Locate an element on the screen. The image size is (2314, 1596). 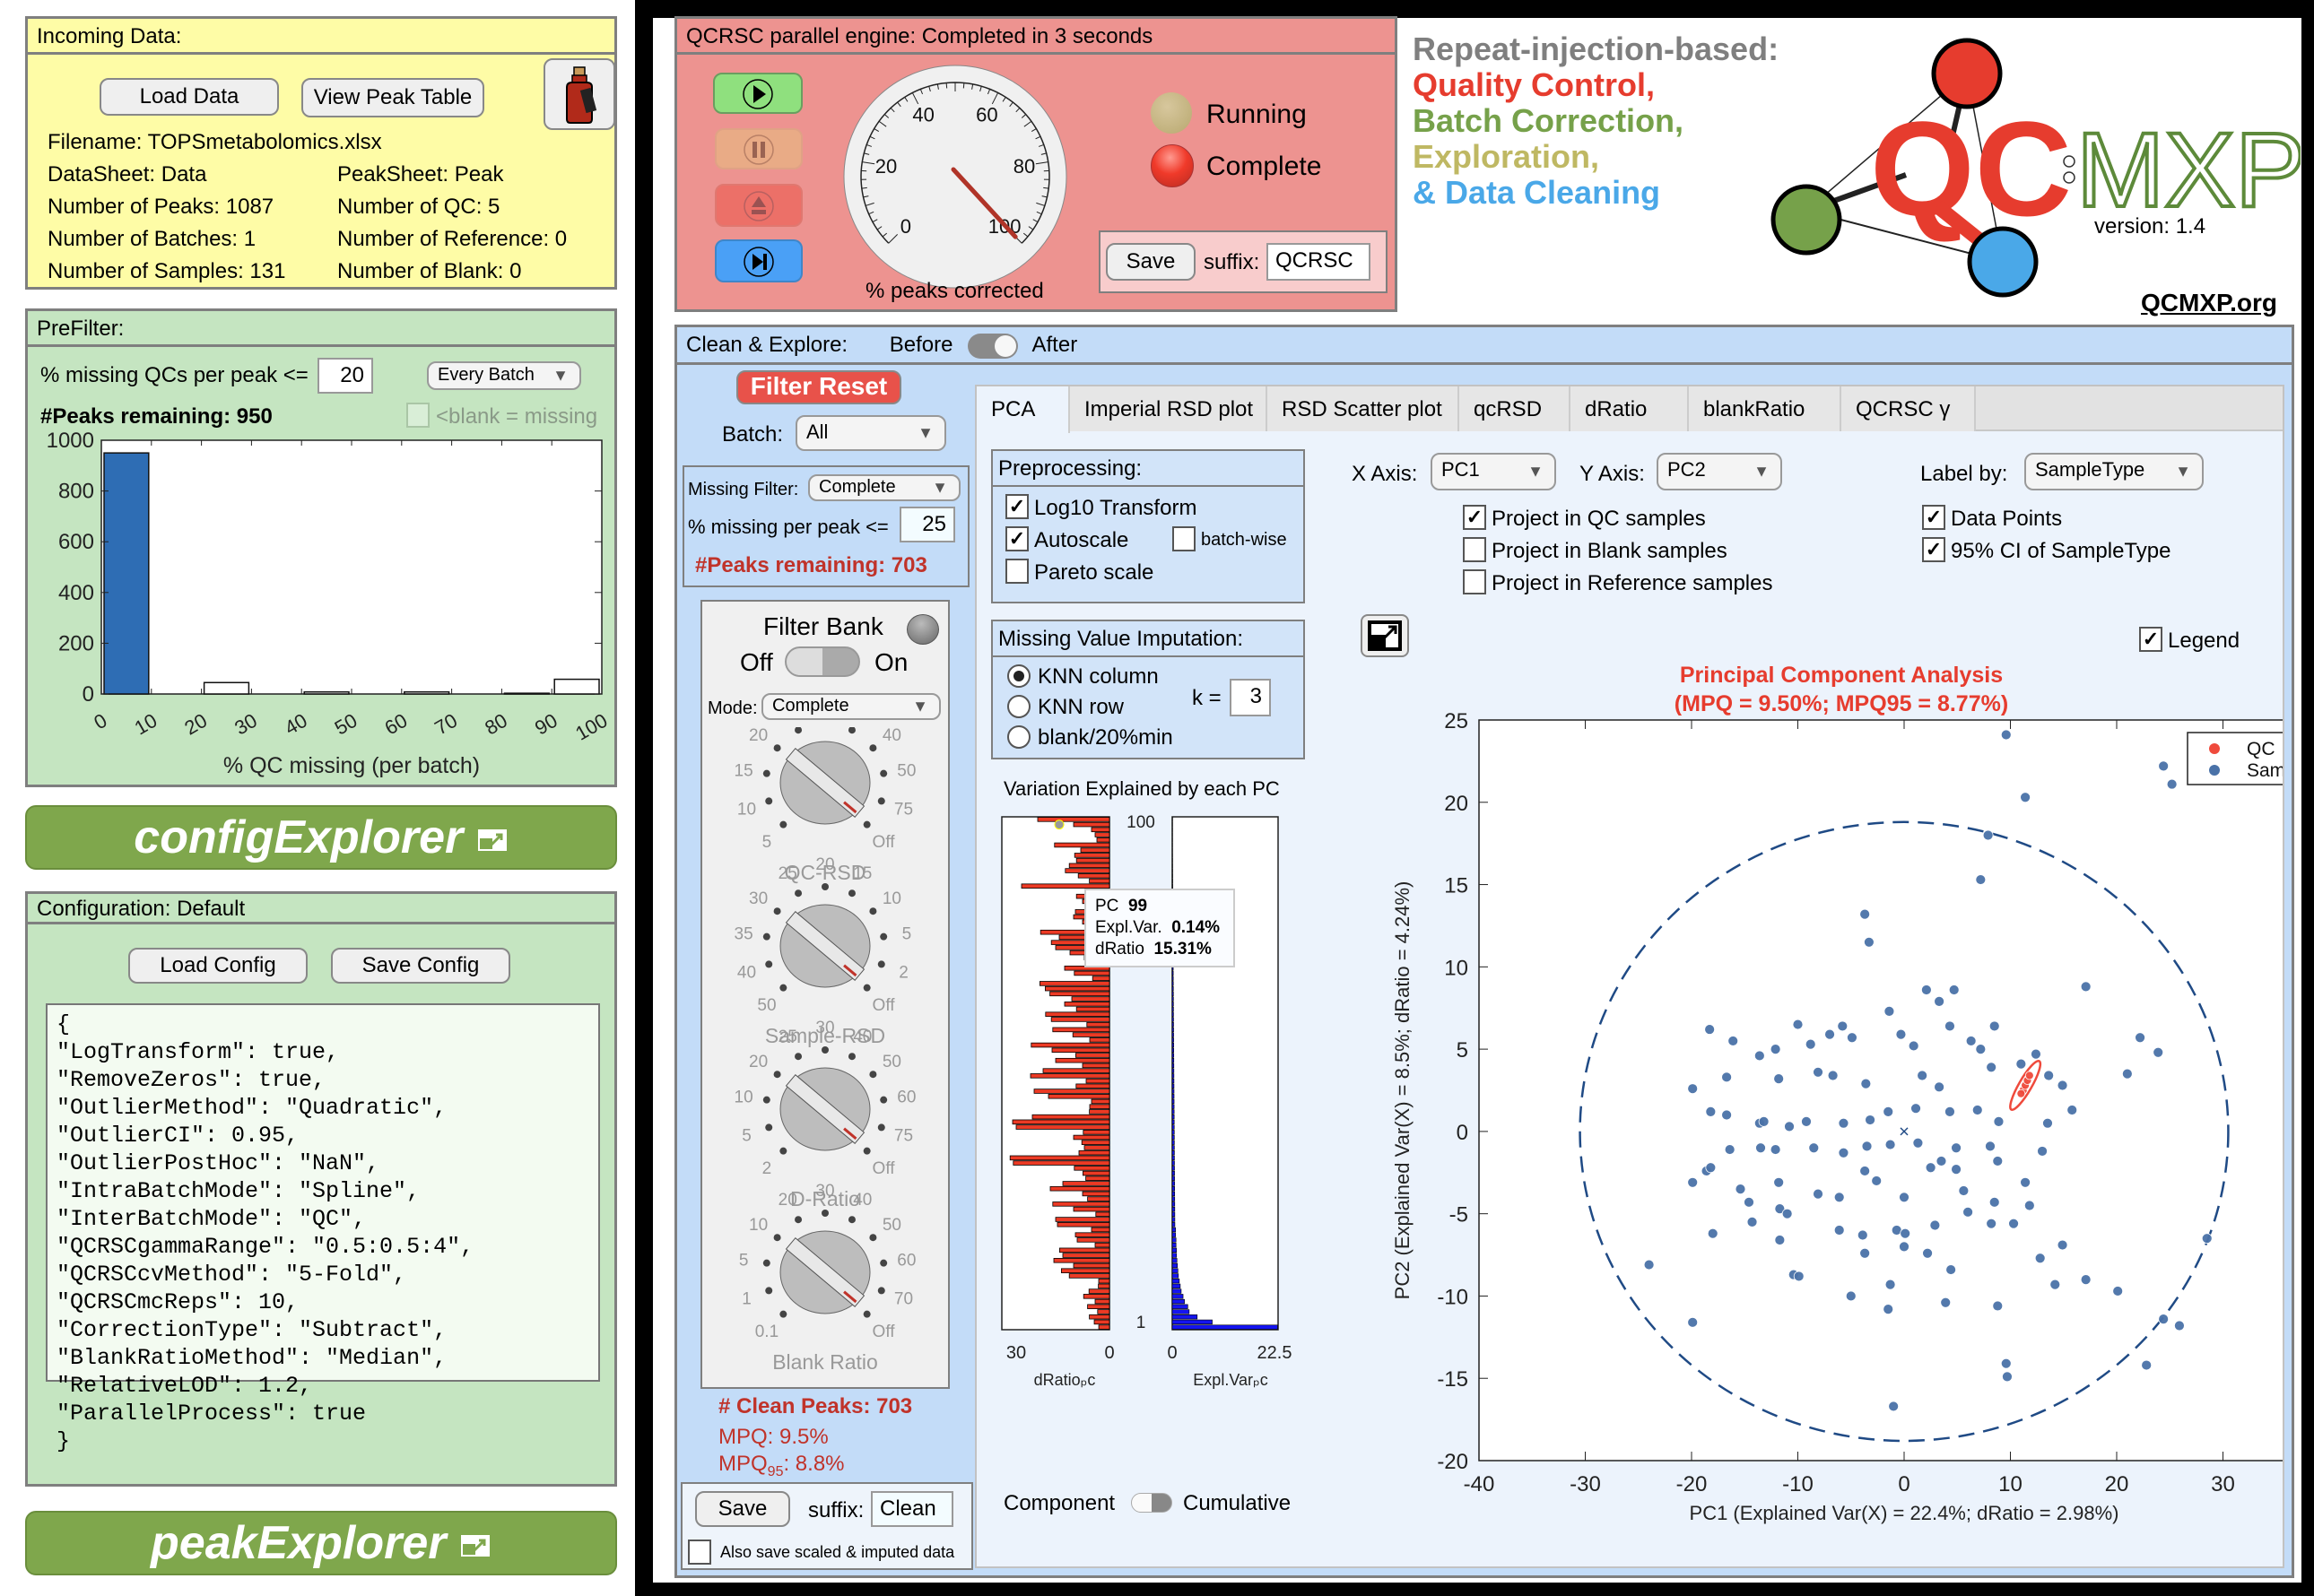
batch-dropdown: All ▼ is located at coordinates (871, 433).